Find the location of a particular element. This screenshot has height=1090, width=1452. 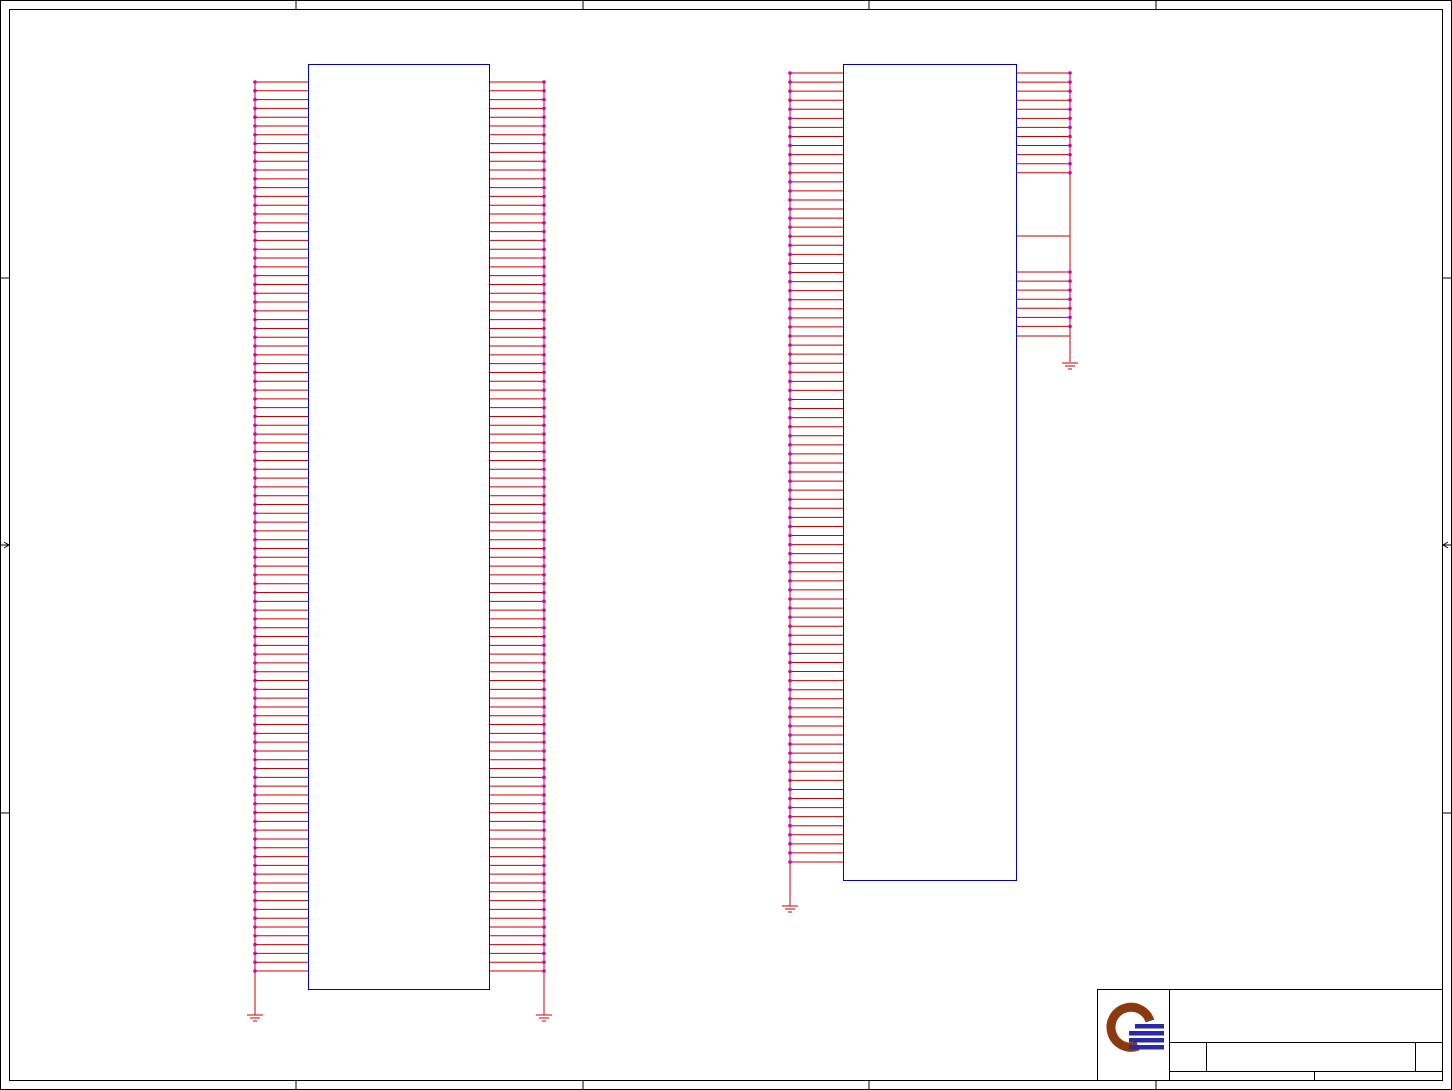

title-block is located at coordinates (1270, 1035).